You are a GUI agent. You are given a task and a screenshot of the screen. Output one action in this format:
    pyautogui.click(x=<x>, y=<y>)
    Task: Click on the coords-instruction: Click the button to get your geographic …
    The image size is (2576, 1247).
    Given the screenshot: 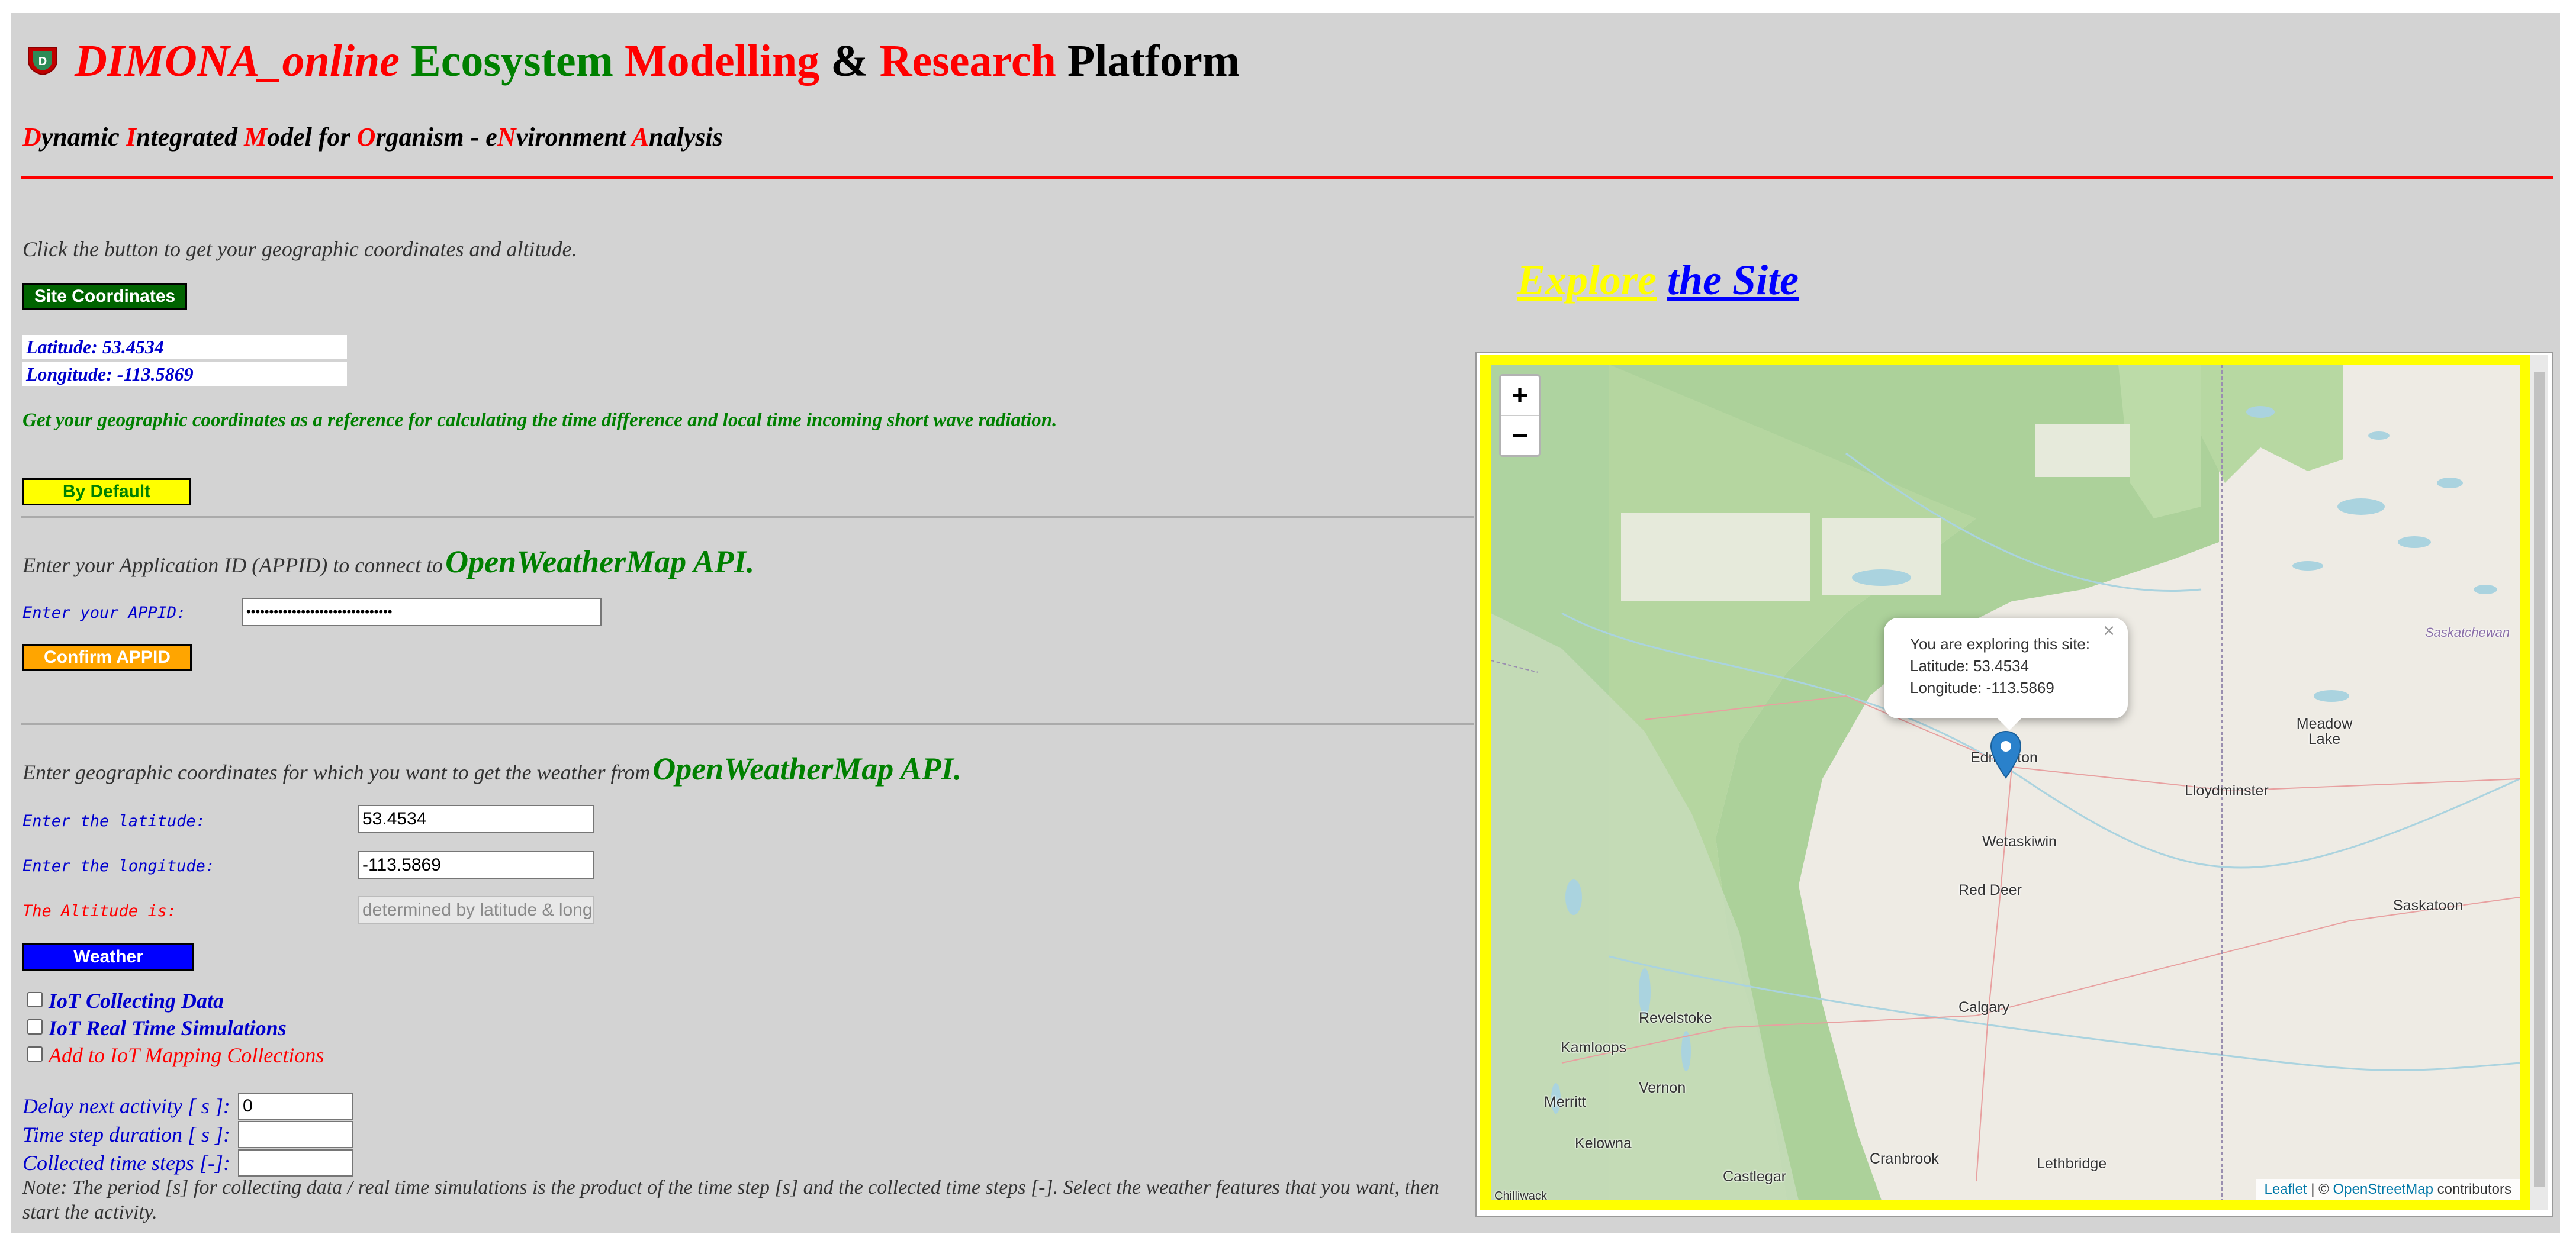 What is the action you would take?
    pyautogui.click(x=299, y=249)
    